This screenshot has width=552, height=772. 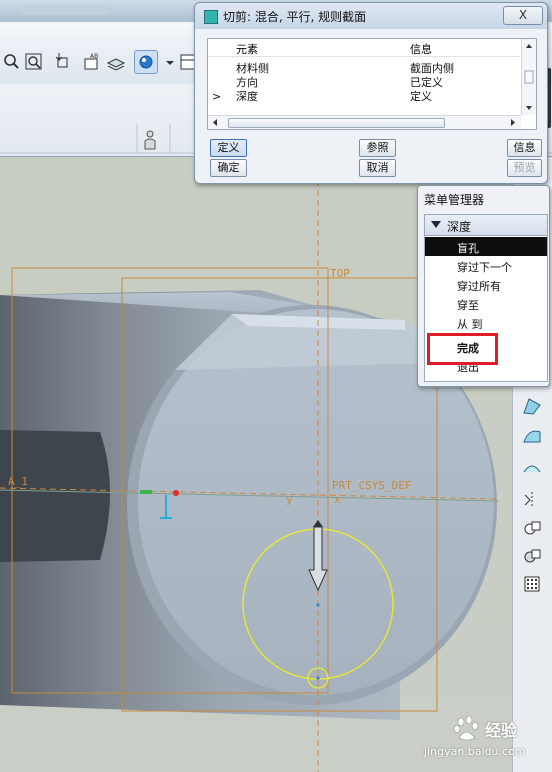 I want to click on baidu-paw-logo, so click(x=466, y=728).